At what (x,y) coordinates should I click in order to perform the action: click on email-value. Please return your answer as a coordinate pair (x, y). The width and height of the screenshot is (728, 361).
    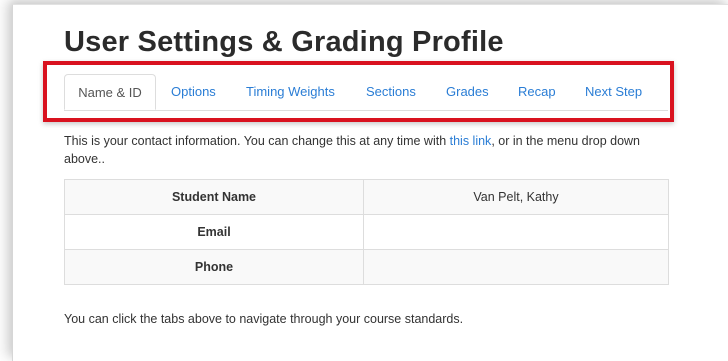
    Looking at the image, I should click on (516, 232).